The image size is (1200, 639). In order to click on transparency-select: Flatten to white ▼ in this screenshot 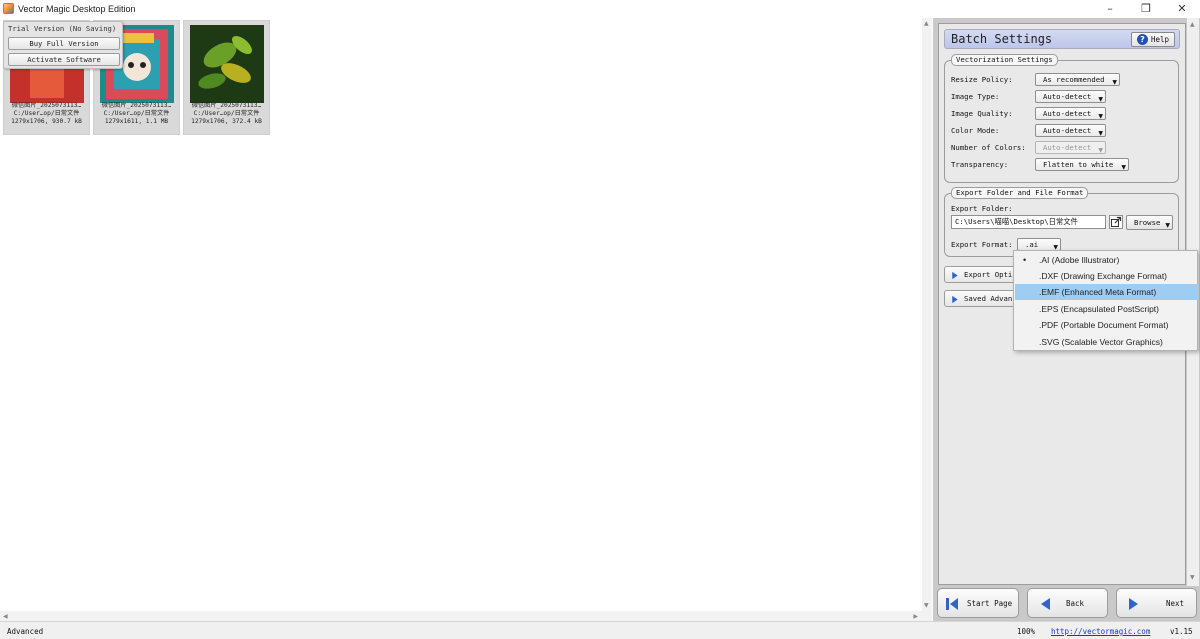, I will do `click(1082, 164)`.